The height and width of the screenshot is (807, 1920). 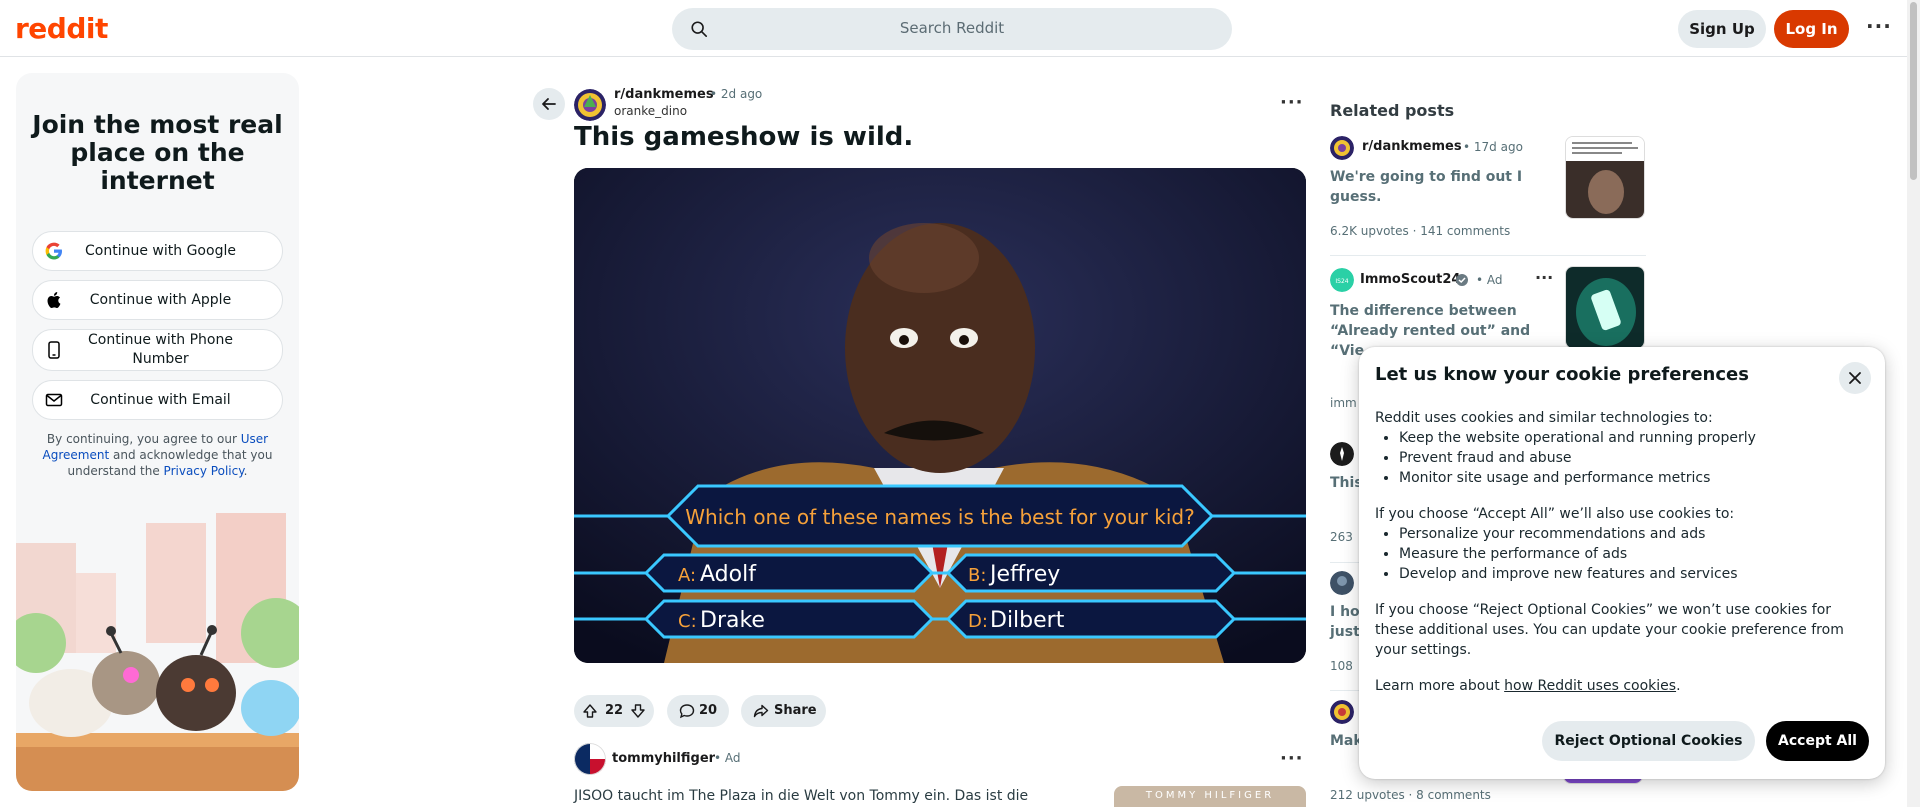 I want to click on immoscout-avatar: IS24, so click(x=1342, y=280).